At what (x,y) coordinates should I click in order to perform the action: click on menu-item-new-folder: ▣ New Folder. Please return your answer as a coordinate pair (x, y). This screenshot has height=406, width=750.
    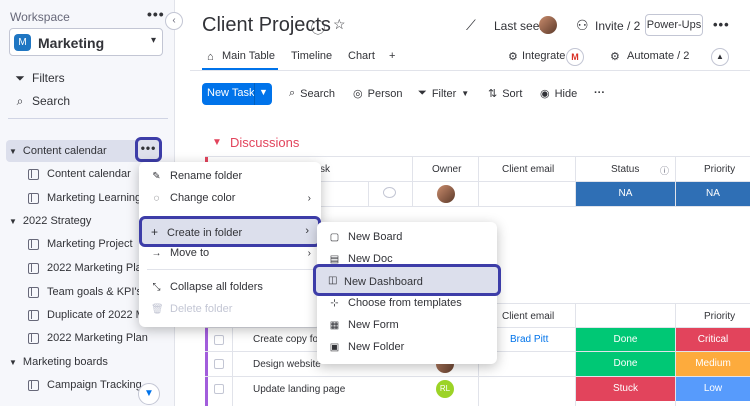
    Looking at the image, I should click on (407, 347).